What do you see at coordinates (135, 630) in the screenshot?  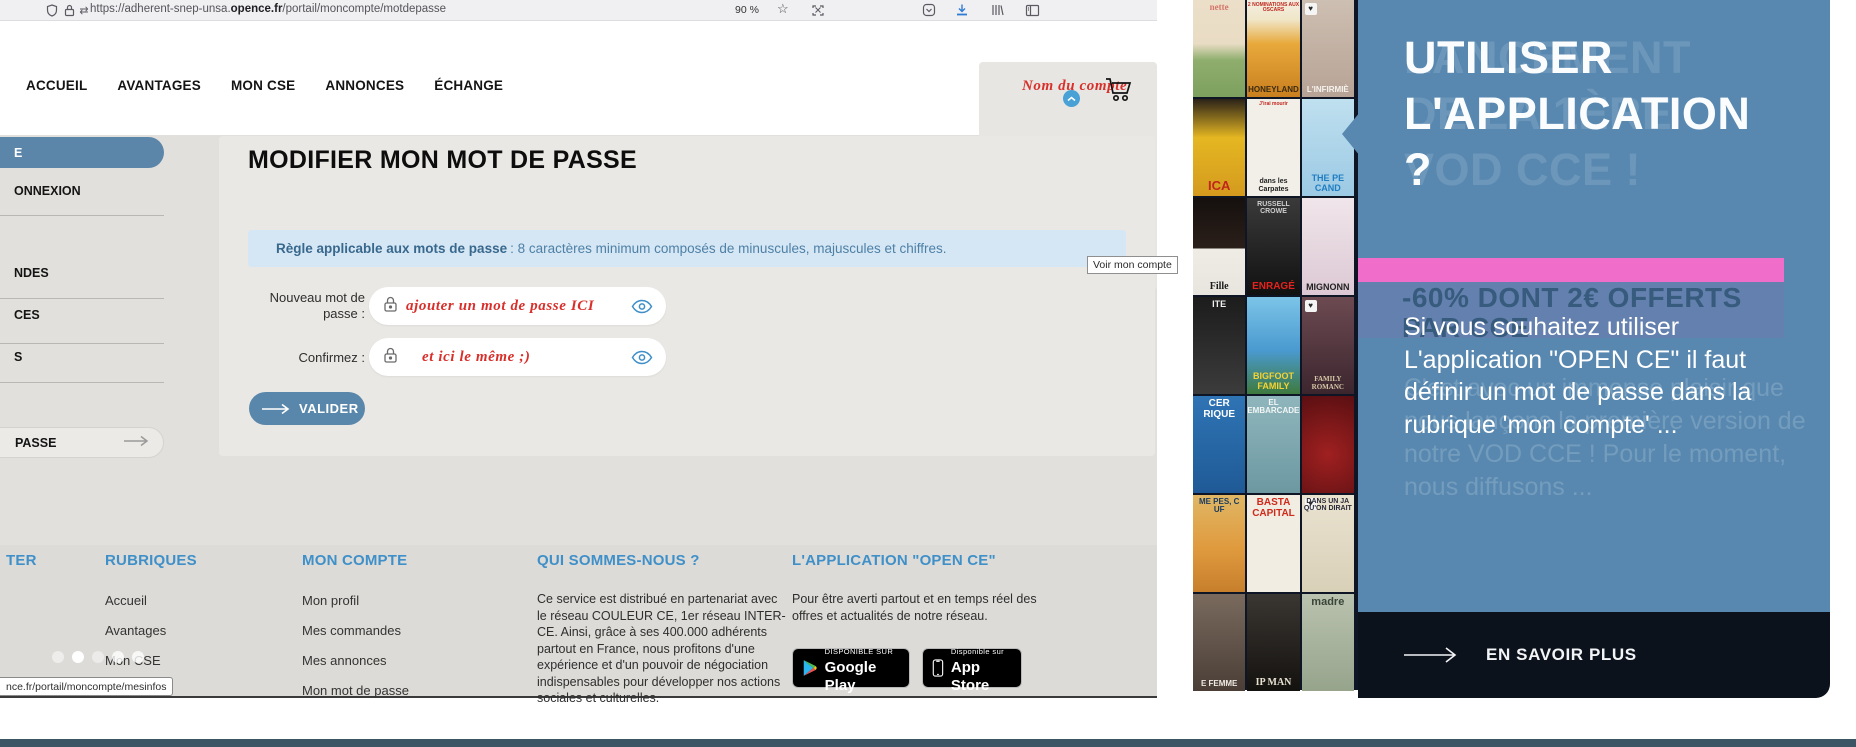 I see `footer-link-avantages: Avantages` at bounding box center [135, 630].